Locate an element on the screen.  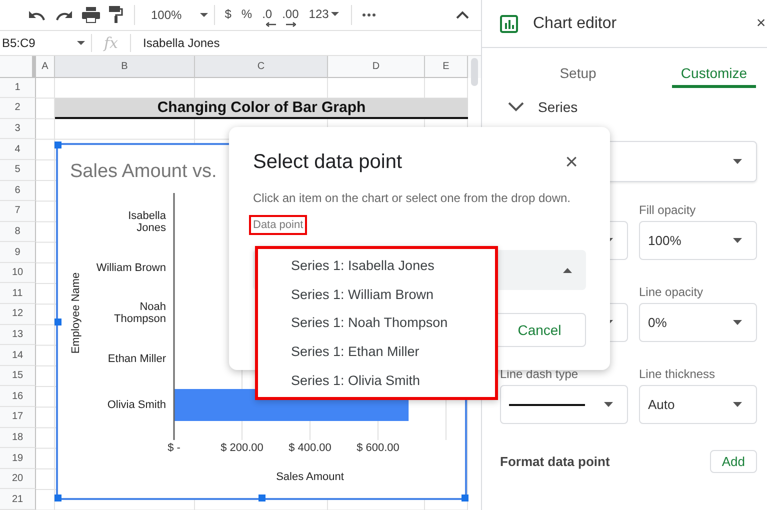
sheet-title: Changing Color of Bar Graph is located at coordinates (261, 107).